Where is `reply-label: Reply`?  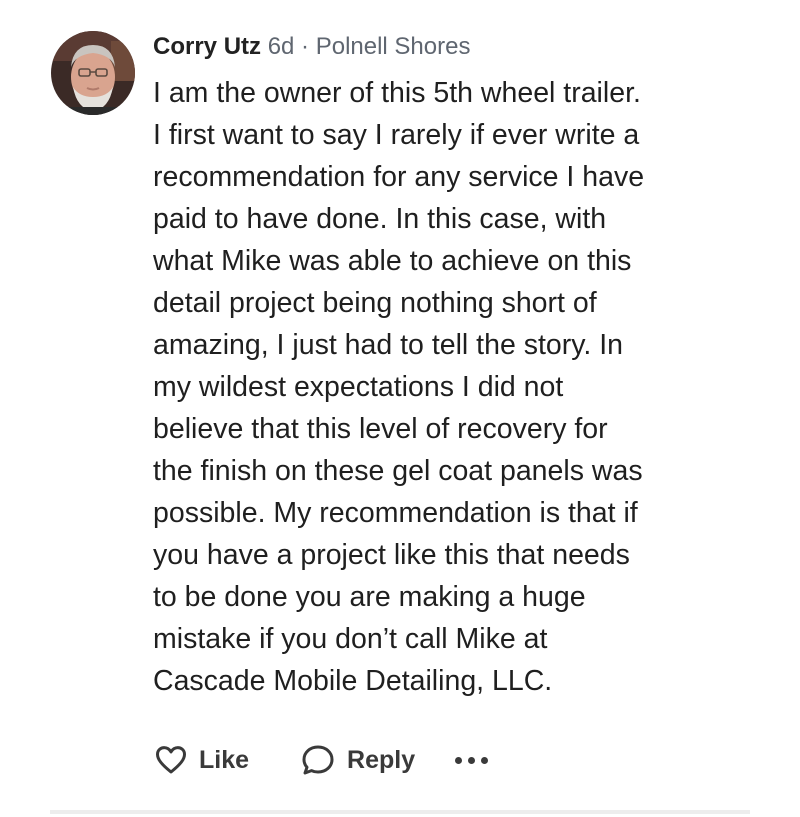
reply-label: Reply is located at coordinates (381, 759).